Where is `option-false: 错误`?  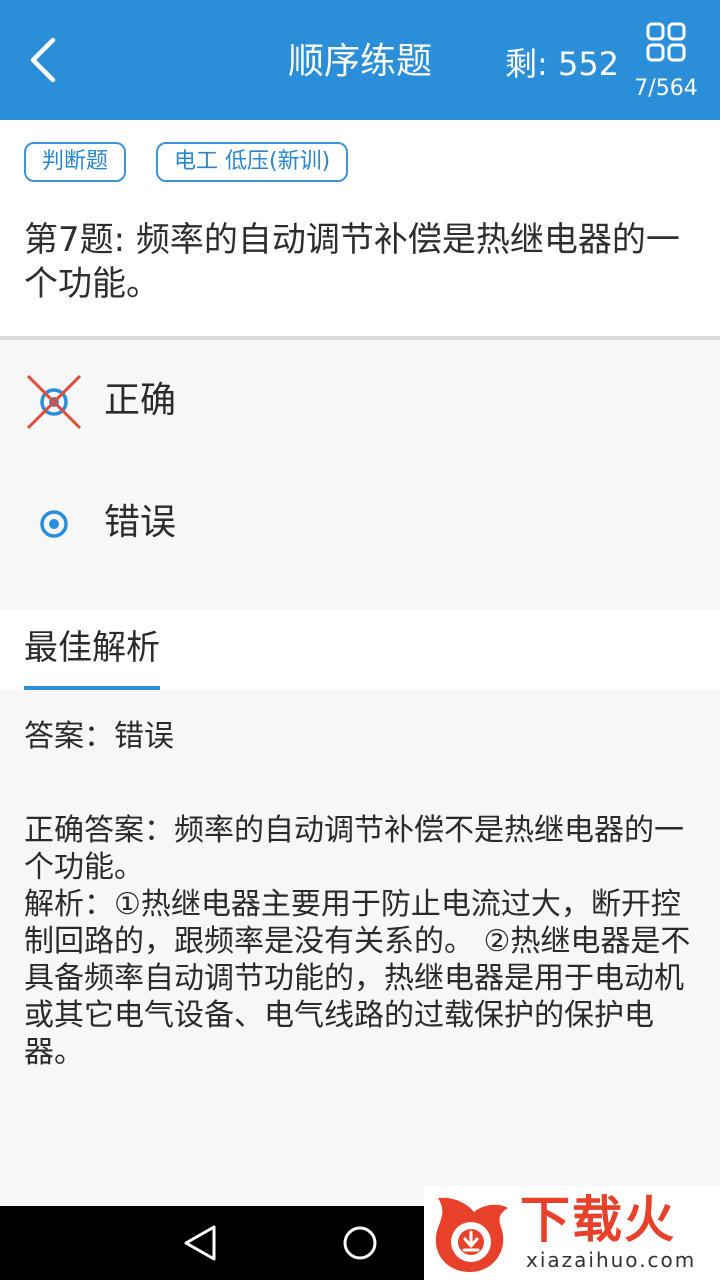 option-false: 错误 is located at coordinates (360, 524).